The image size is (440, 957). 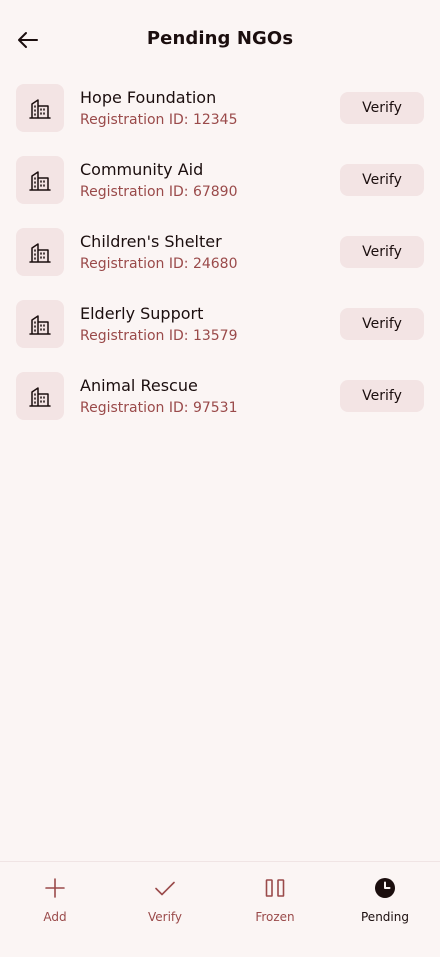 I want to click on ngo-name: Elderly Support, so click(x=142, y=313).